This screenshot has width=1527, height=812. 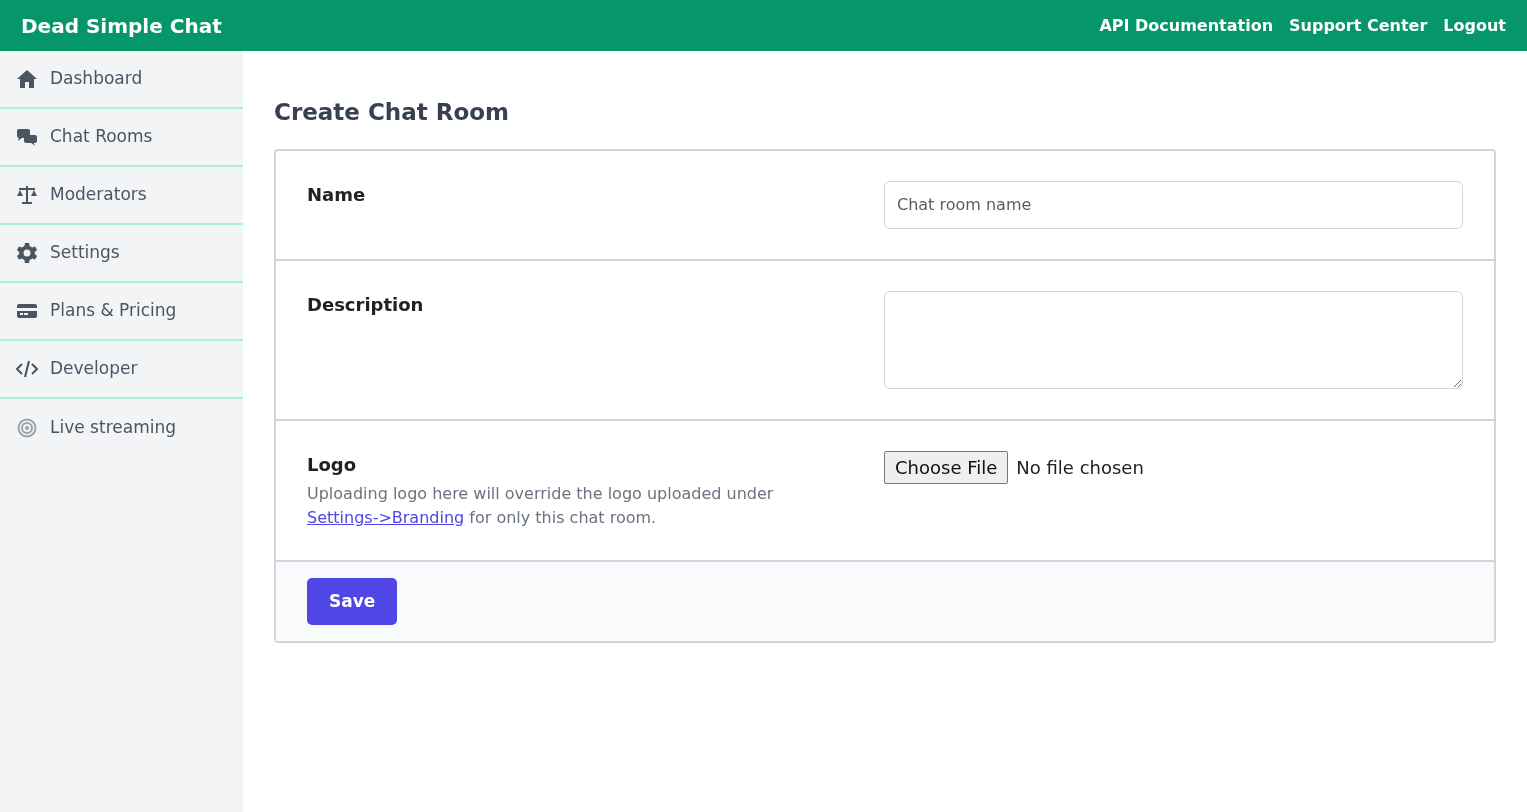 I want to click on nav-link: Logout, so click(x=1474, y=25).